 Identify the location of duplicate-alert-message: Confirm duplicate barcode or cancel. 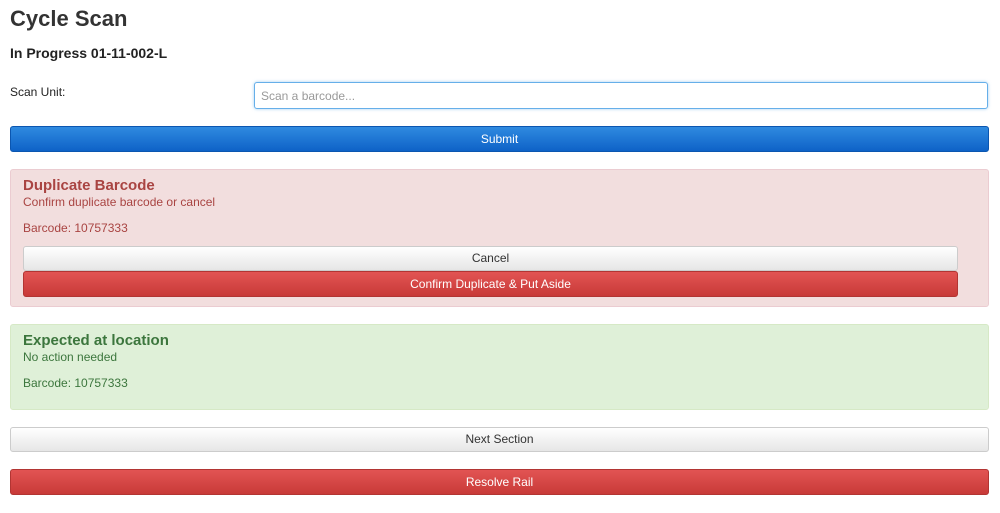
(119, 202).